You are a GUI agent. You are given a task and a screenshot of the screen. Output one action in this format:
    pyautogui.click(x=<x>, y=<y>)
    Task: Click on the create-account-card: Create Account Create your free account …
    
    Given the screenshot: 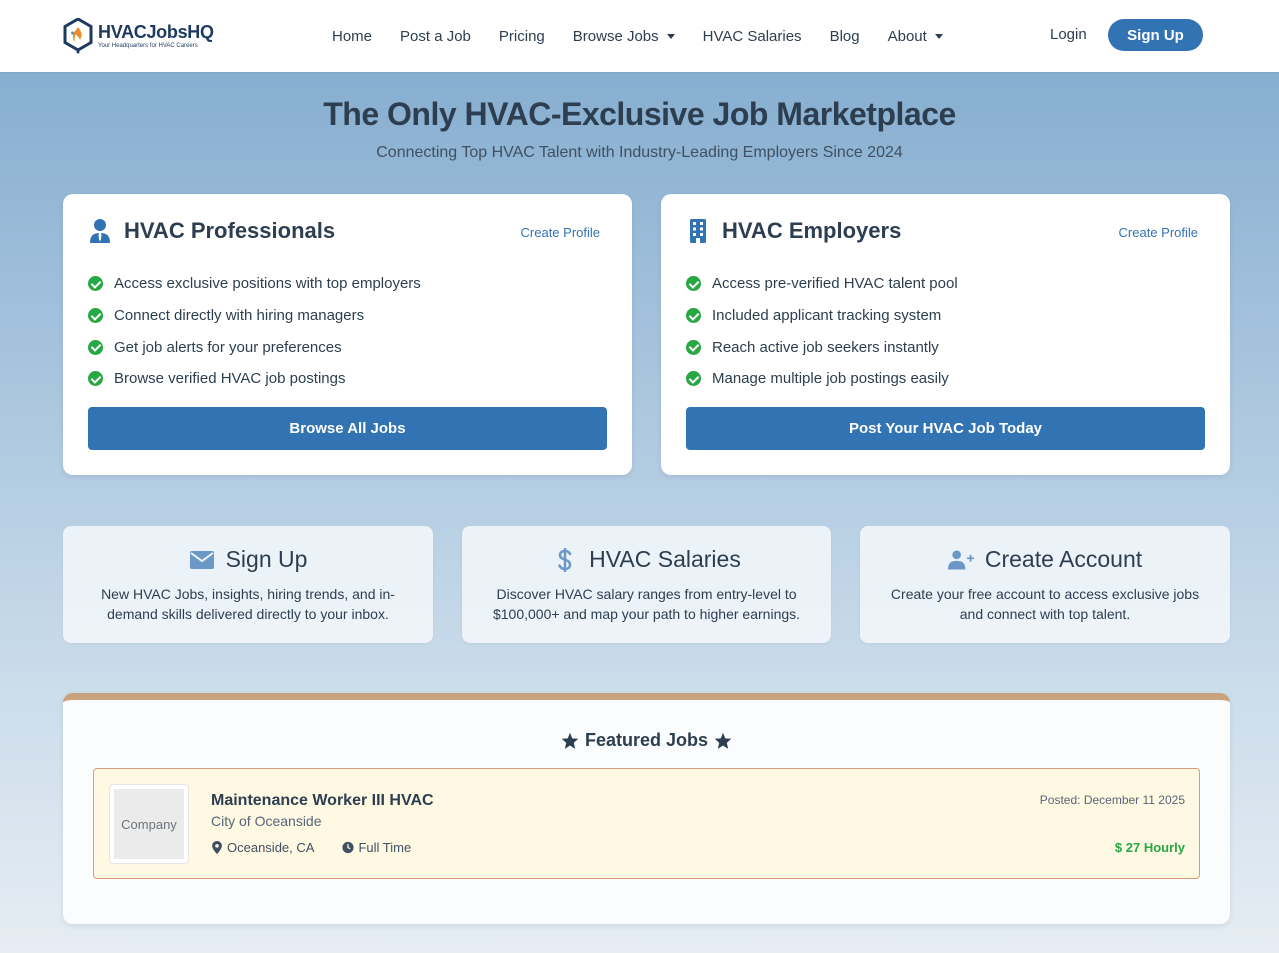 What is the action you would take?
    pyautogui.click(x=1045, y=584)
    